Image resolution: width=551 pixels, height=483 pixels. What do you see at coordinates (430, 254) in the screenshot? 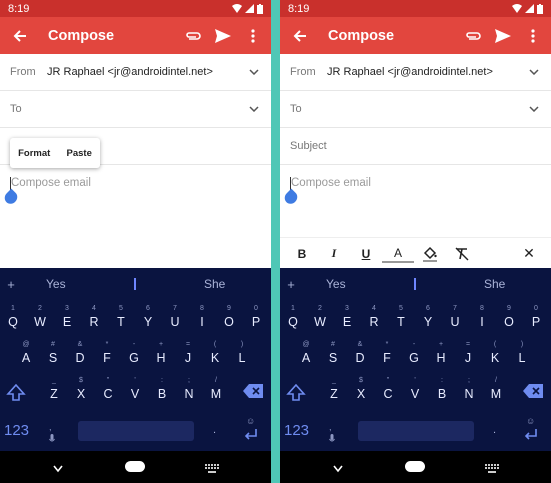
I see `highlight-color-icon` at bounding box center [430, 254].